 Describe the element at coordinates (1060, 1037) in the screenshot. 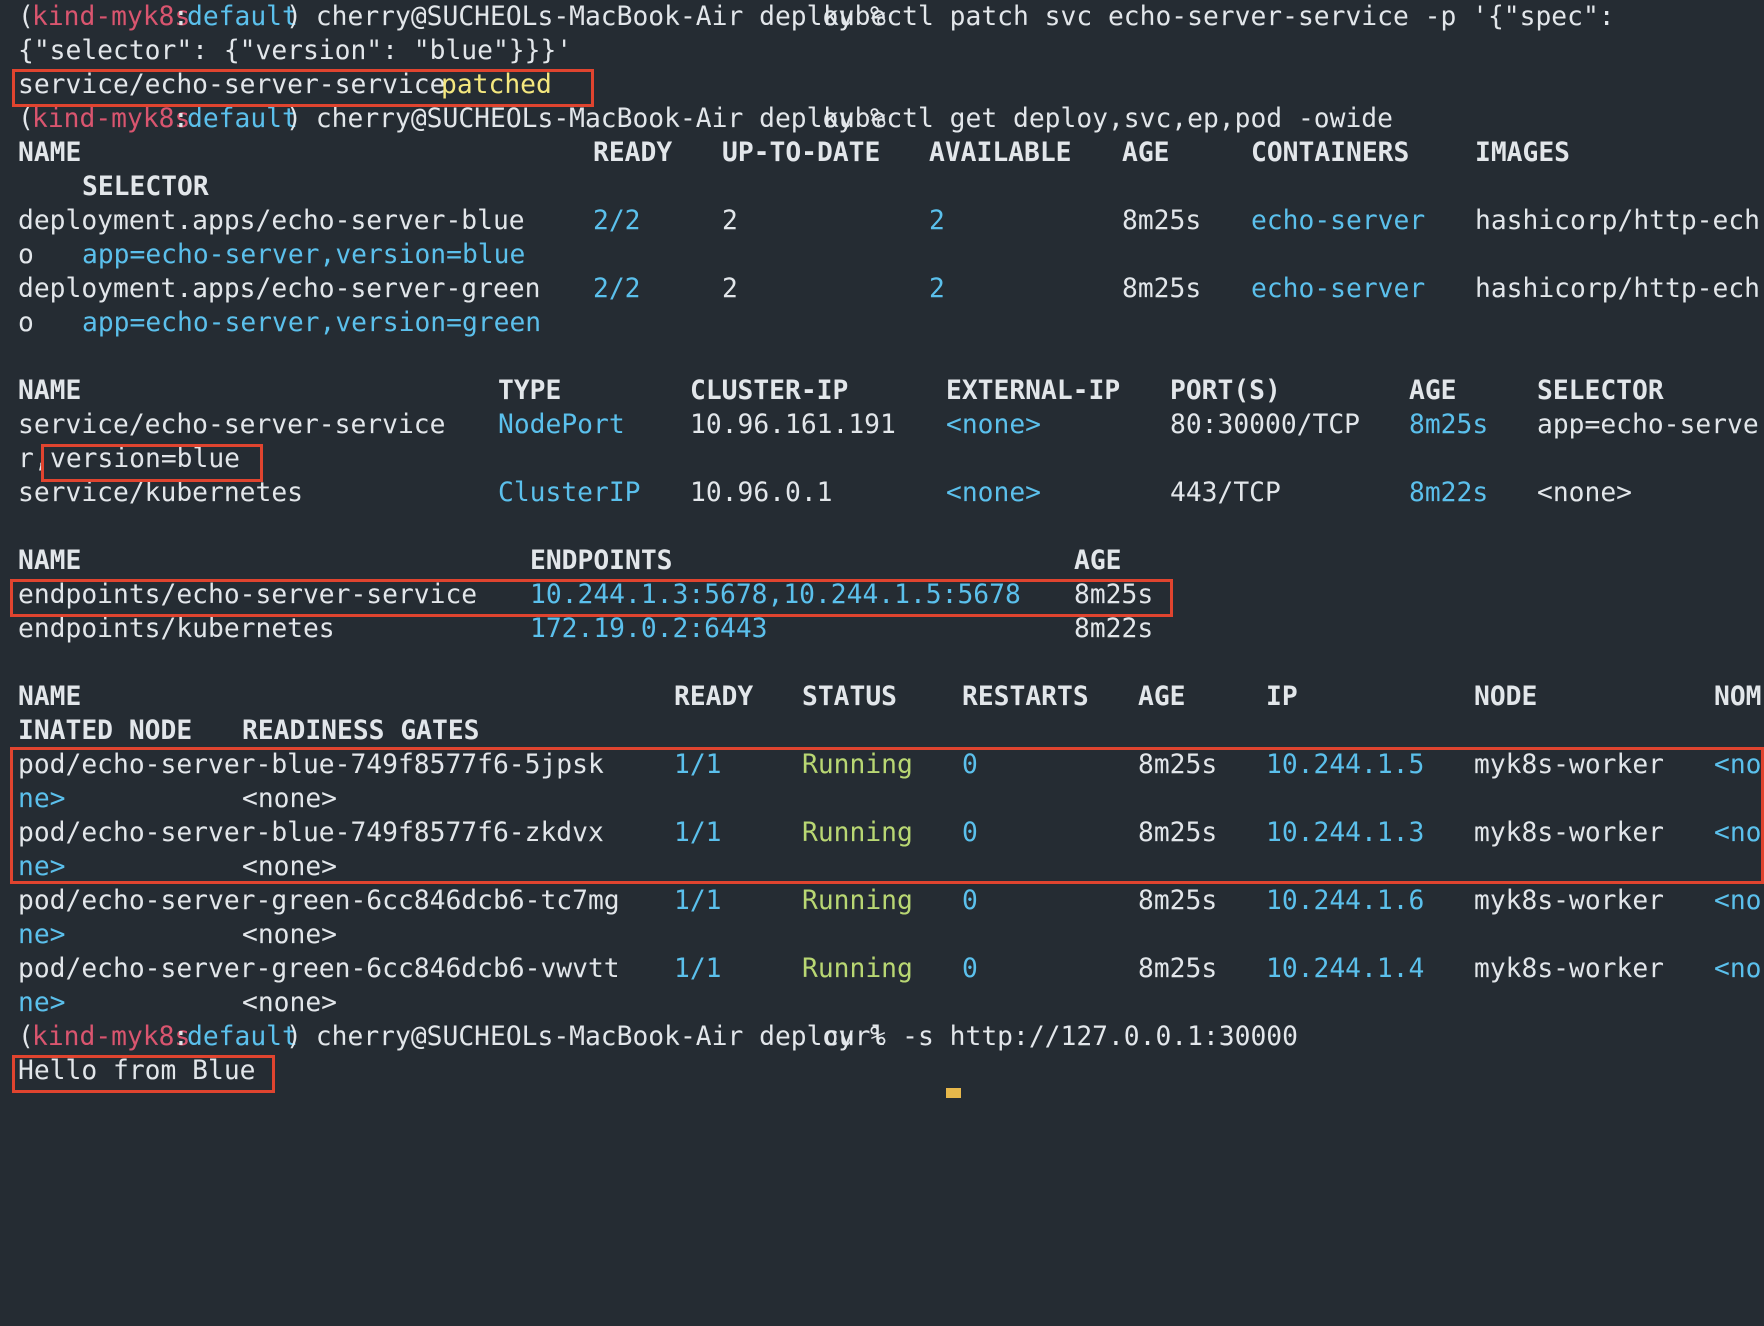

I see `command-curl: curl -s http://127.0.0.1:30000` at that location.